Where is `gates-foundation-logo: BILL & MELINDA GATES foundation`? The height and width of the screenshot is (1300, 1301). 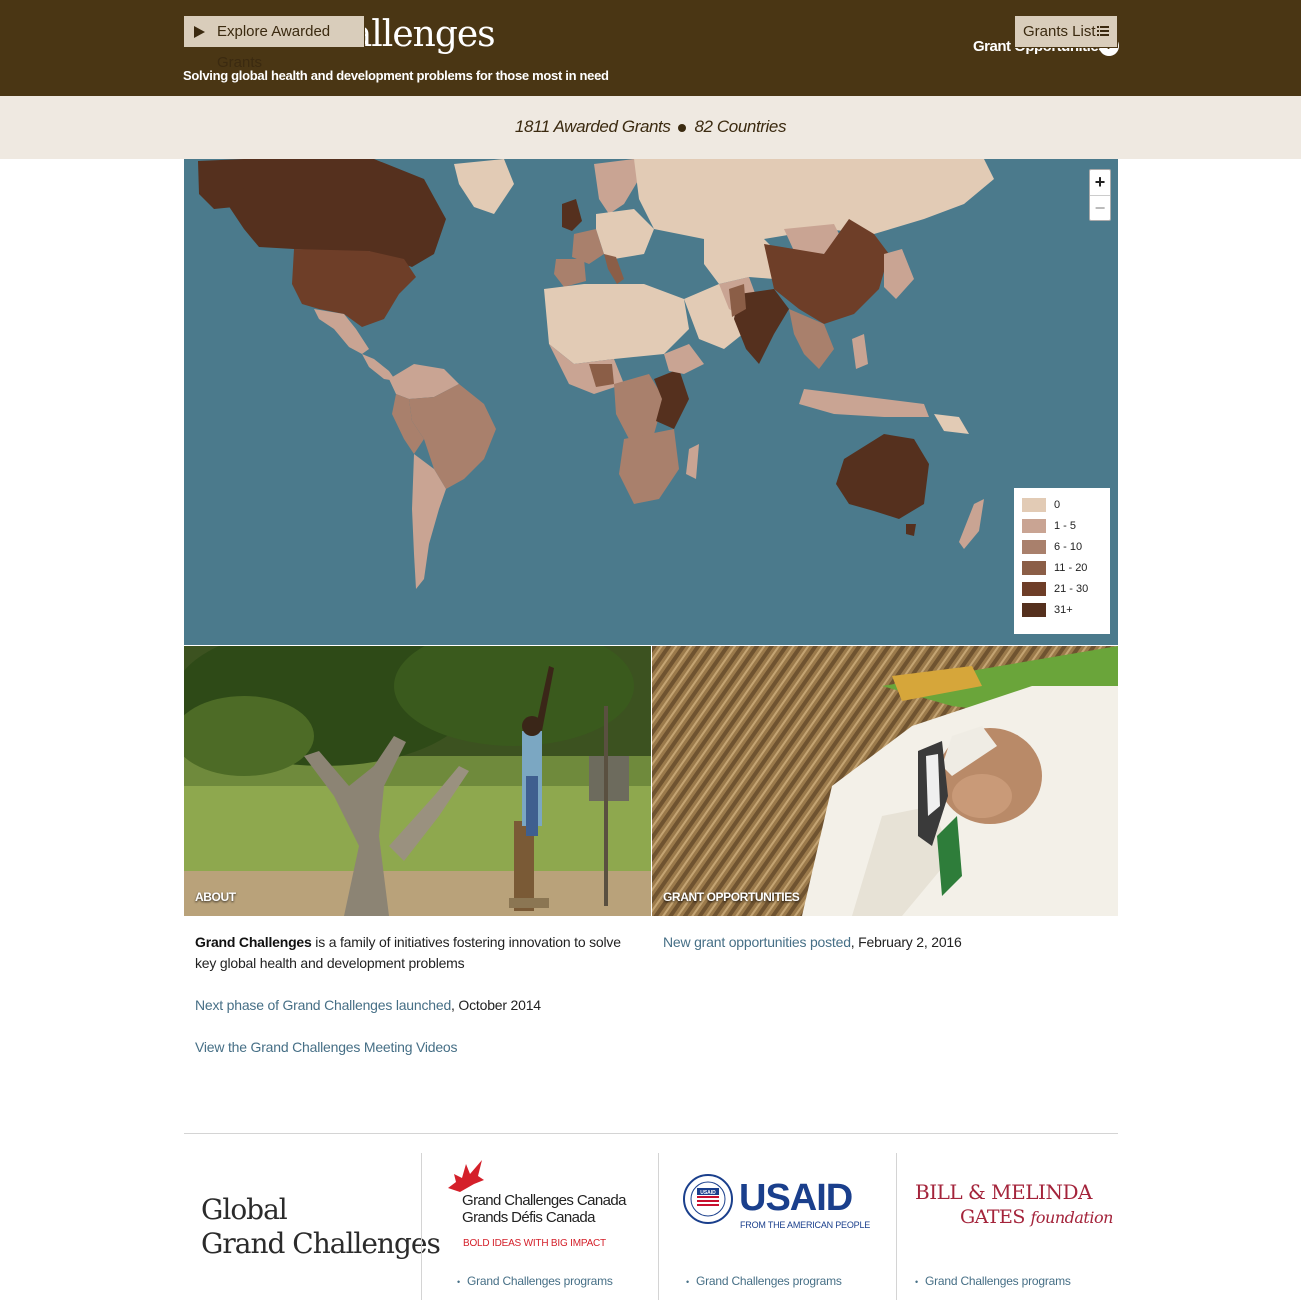 gates-foundation-logo: BILL & MELINDA GATES foundation is located at coordinates (1014, 1205).